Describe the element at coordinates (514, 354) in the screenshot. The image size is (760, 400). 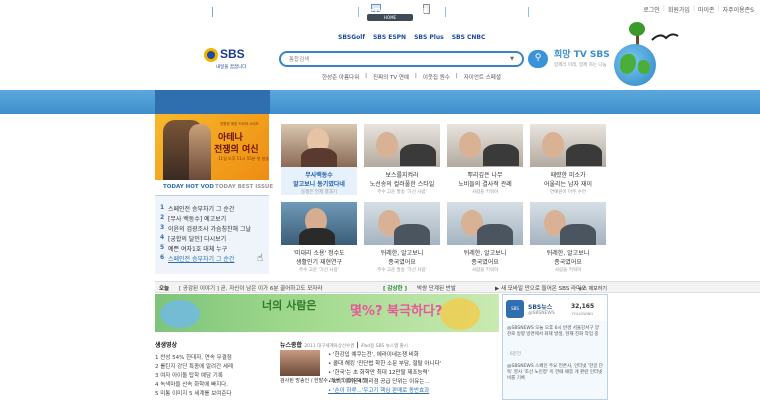
I see `tweet-time: · 6분전` at that location.